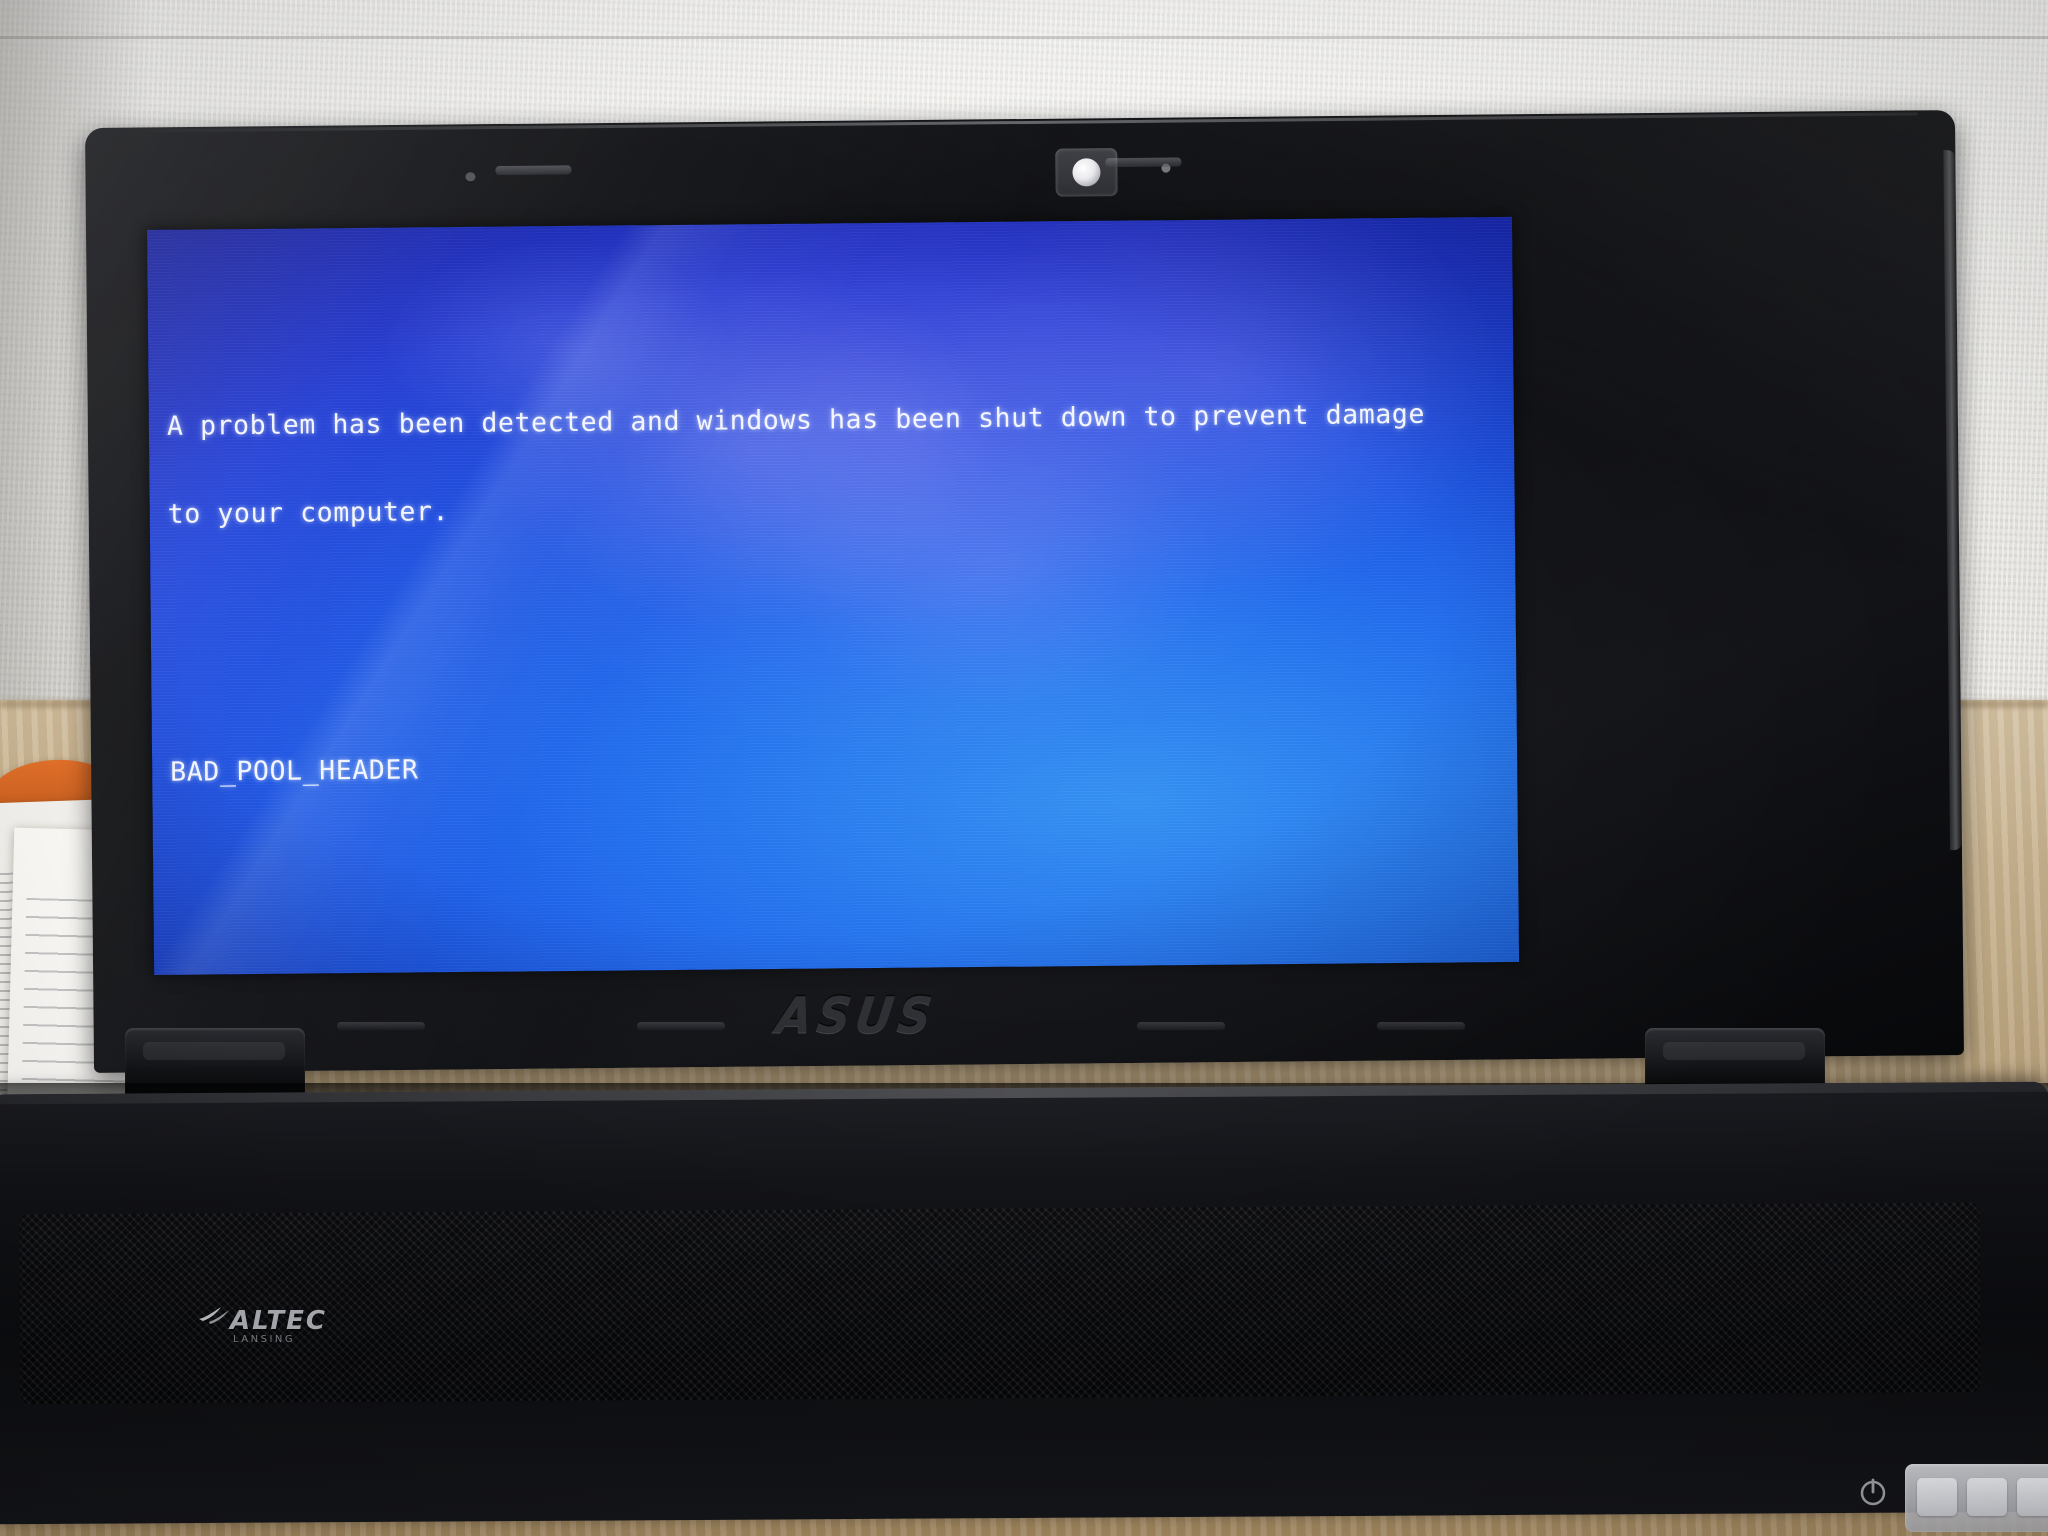 This screenshot has width=2048, height=1536. What do you see at coordinates (844, 766) in the screenshot?
I see `bsod-error-code-block: BAD_POOL_HEADER` at bounding box center [844, 766].